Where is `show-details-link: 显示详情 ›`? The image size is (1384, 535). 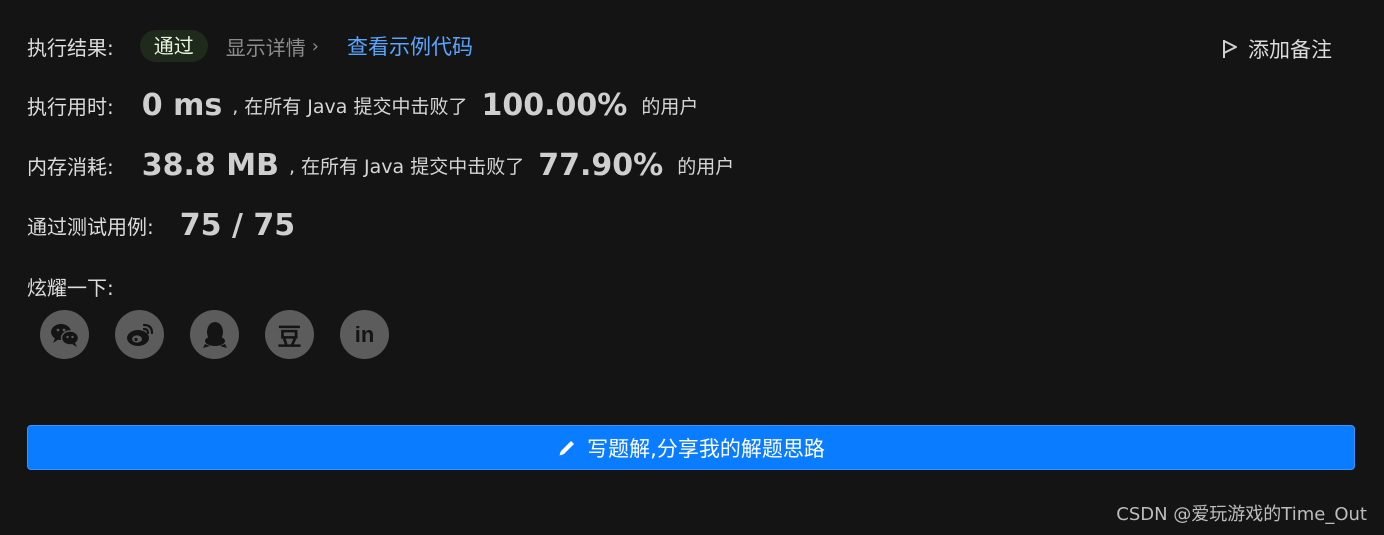 show-details-link: 显示详情 › is located at coordinates (272, 46).